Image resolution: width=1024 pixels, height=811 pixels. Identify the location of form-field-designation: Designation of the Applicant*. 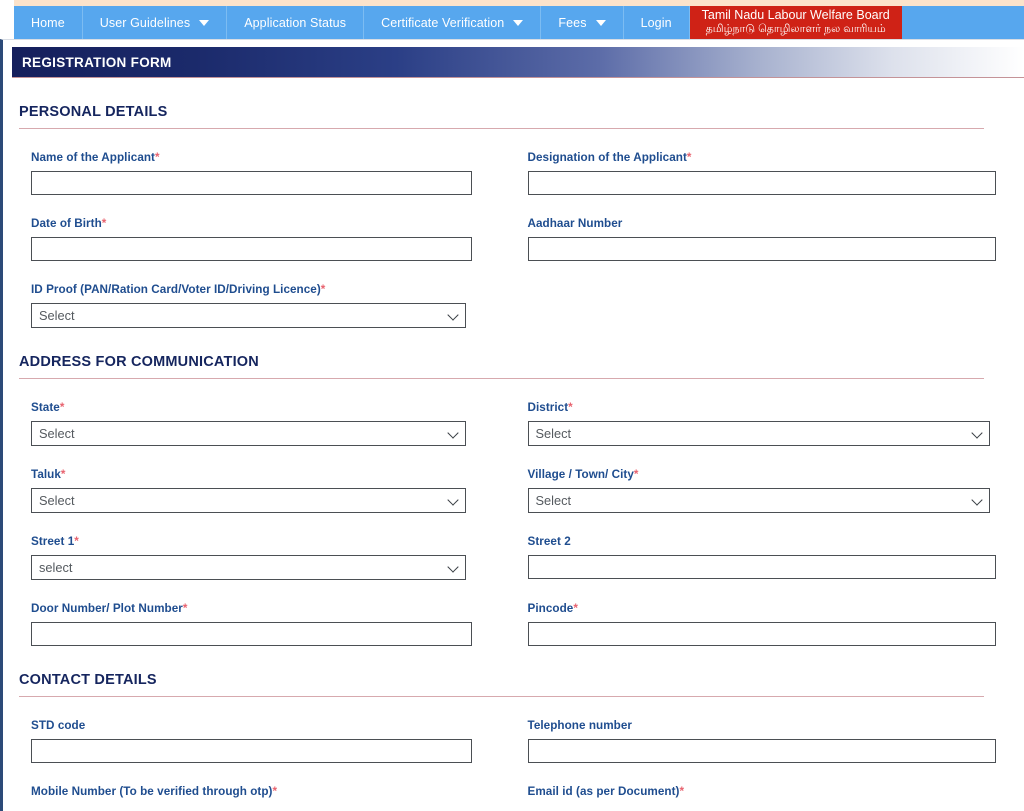
(749, 173).